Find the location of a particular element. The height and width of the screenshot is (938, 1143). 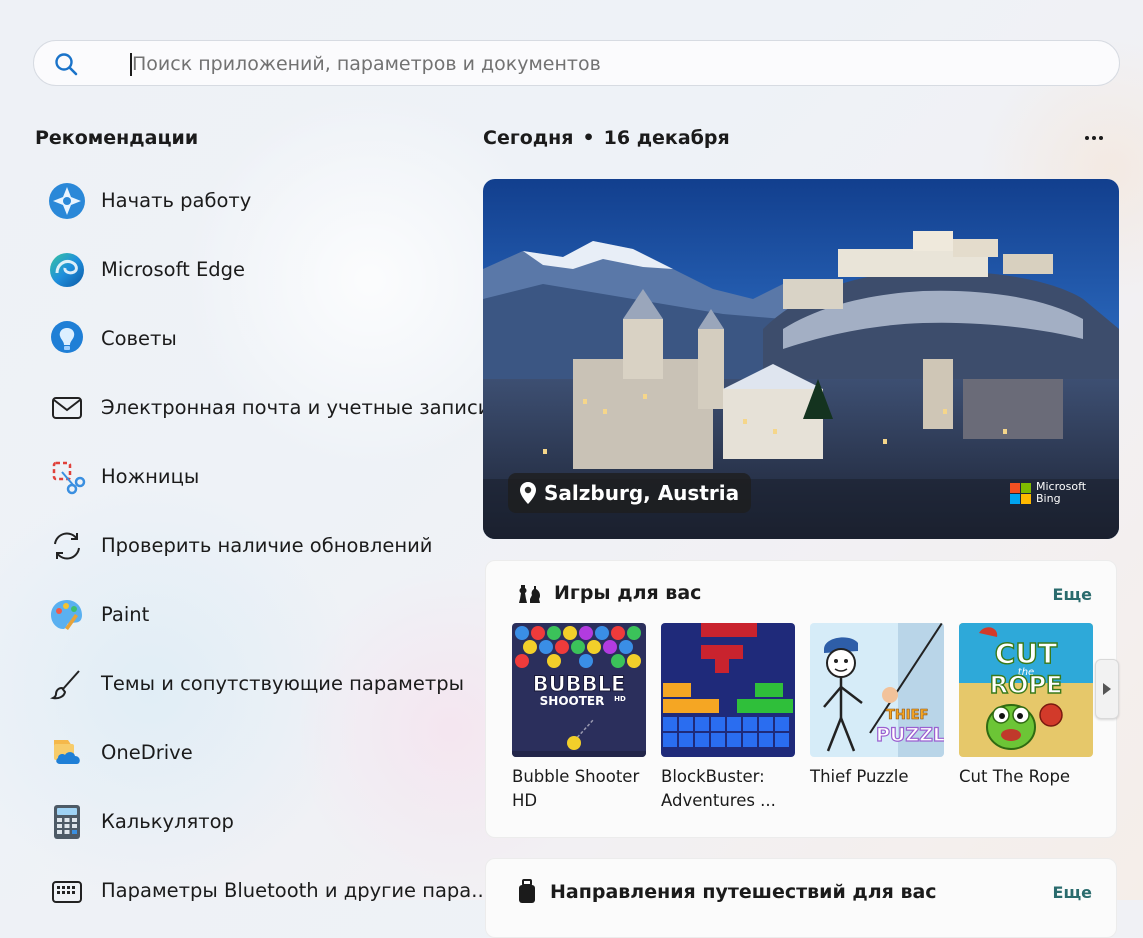

game-name: Bubble Shooter HD is located at coordinates (576, 788).